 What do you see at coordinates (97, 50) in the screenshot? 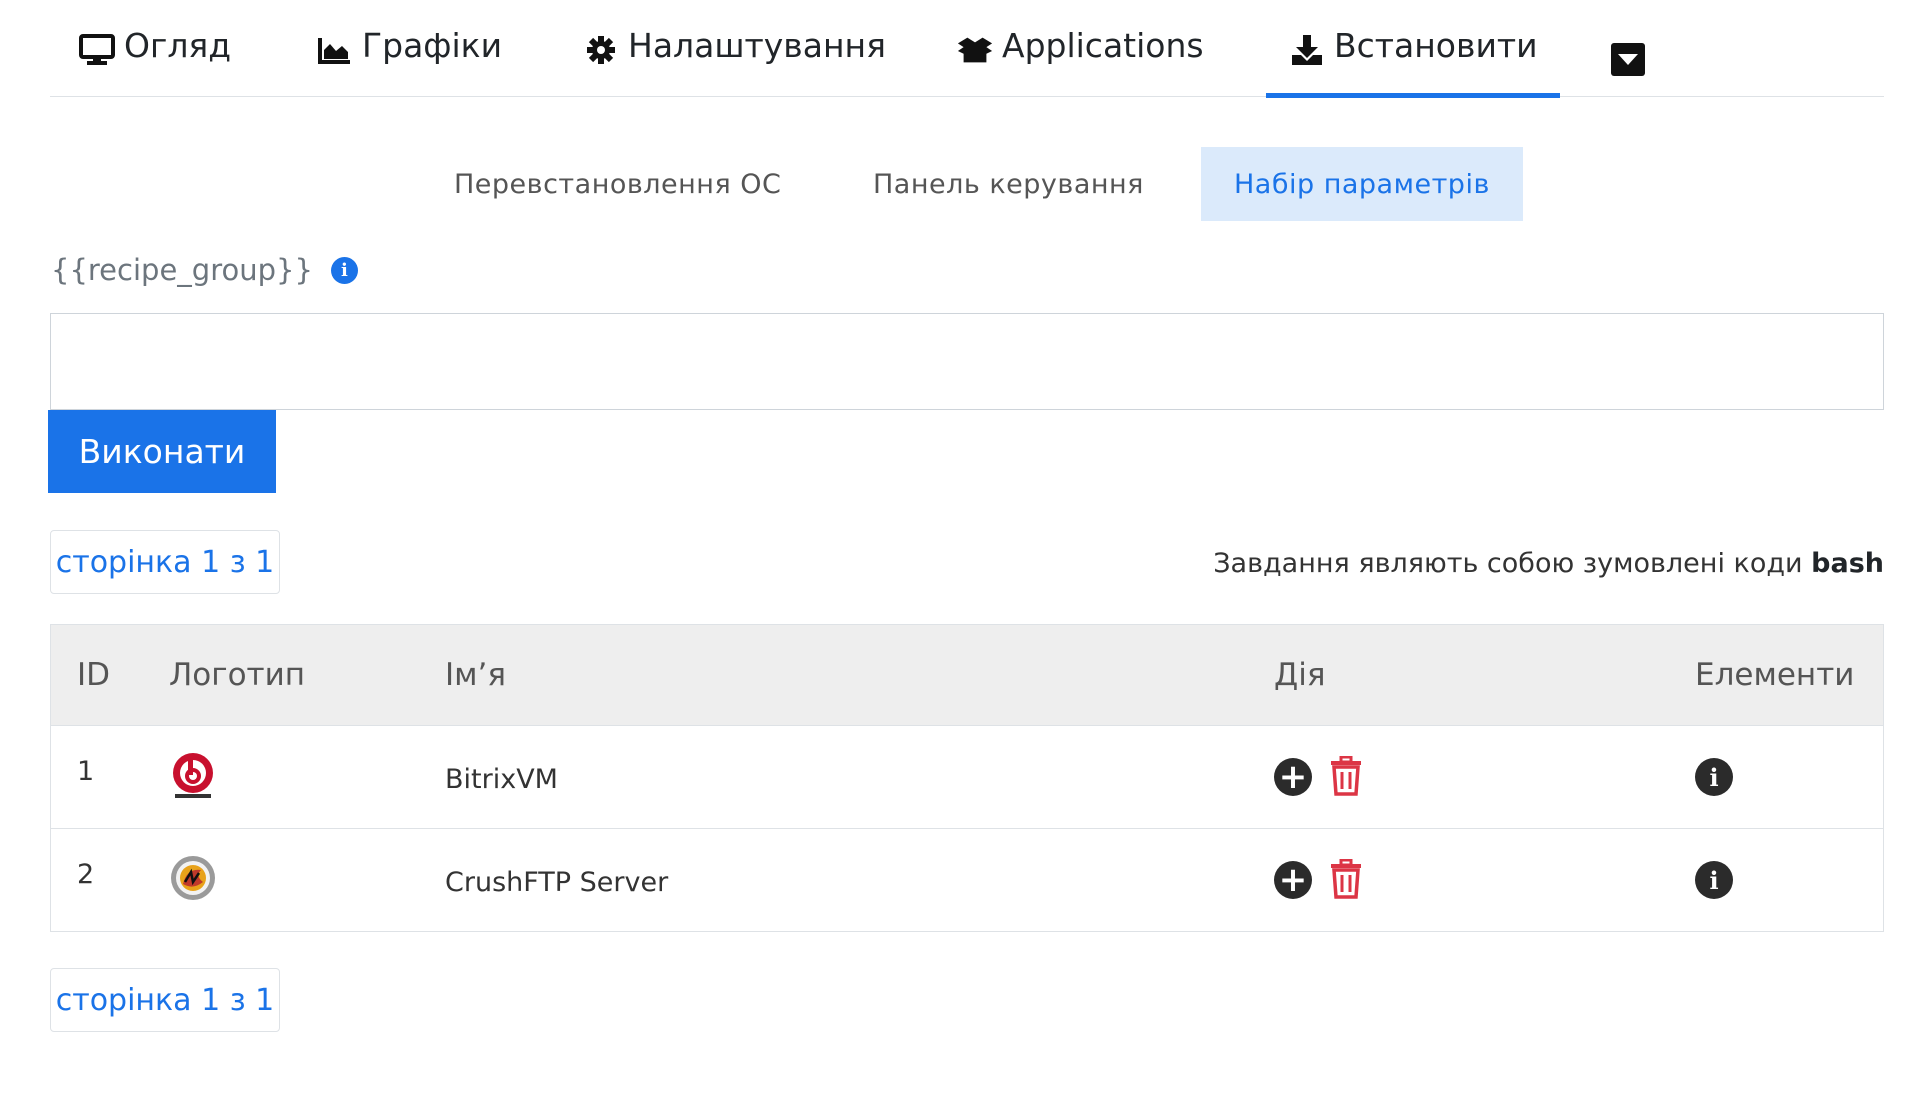
I see `monitor-icon` at bounding box center [97, 50].